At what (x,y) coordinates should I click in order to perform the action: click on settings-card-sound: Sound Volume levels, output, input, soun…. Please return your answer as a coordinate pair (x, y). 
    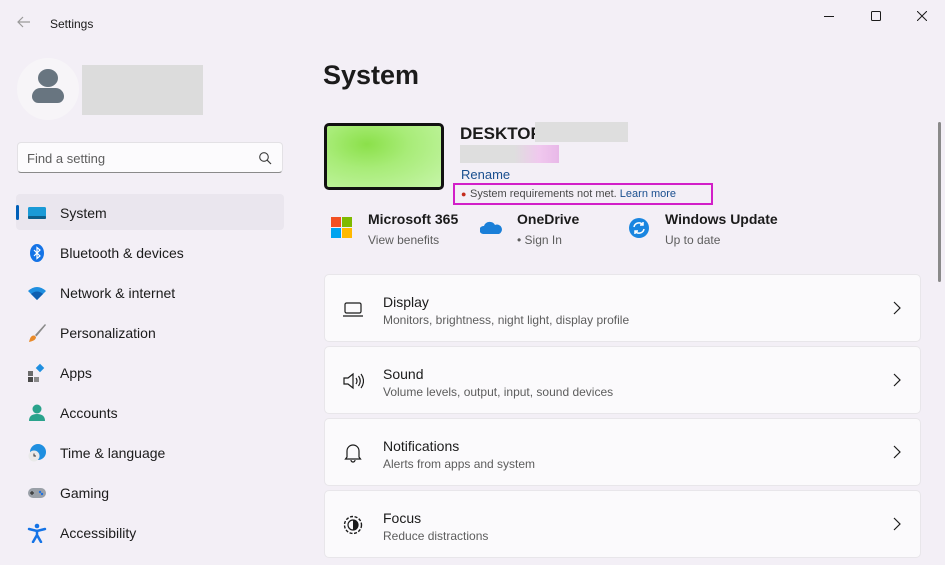
    Looking at the image, I should click on (622, 380).